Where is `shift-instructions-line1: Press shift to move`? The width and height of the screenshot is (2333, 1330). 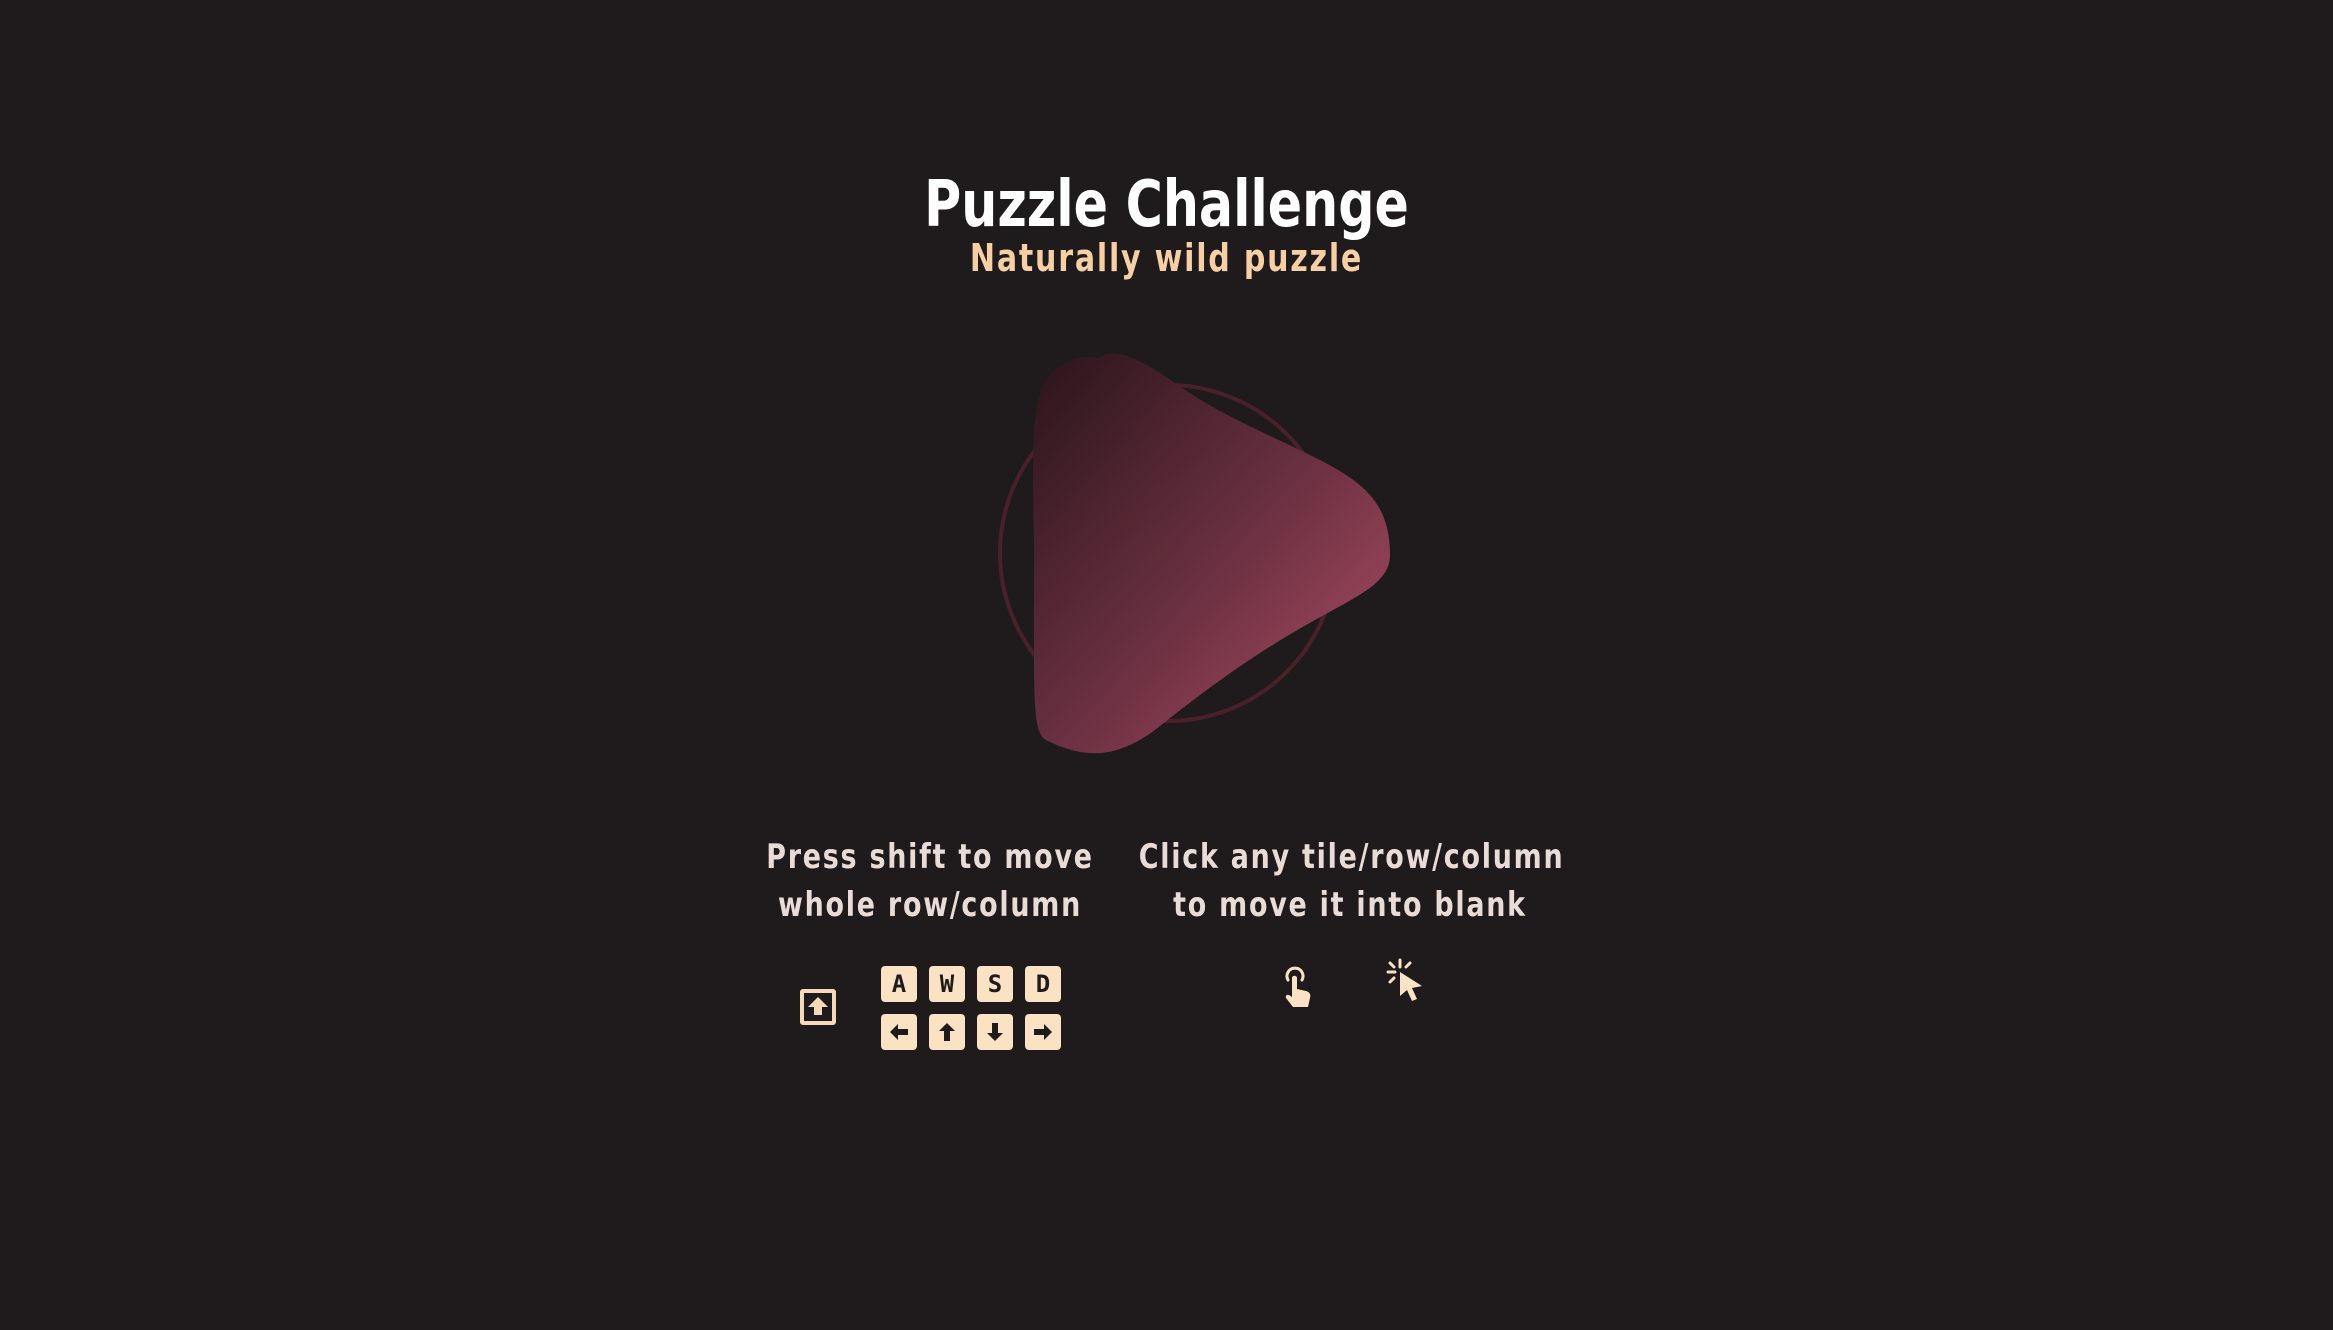
shift-instructions-line1: Press shift to move is located at coordinates (930, 857).